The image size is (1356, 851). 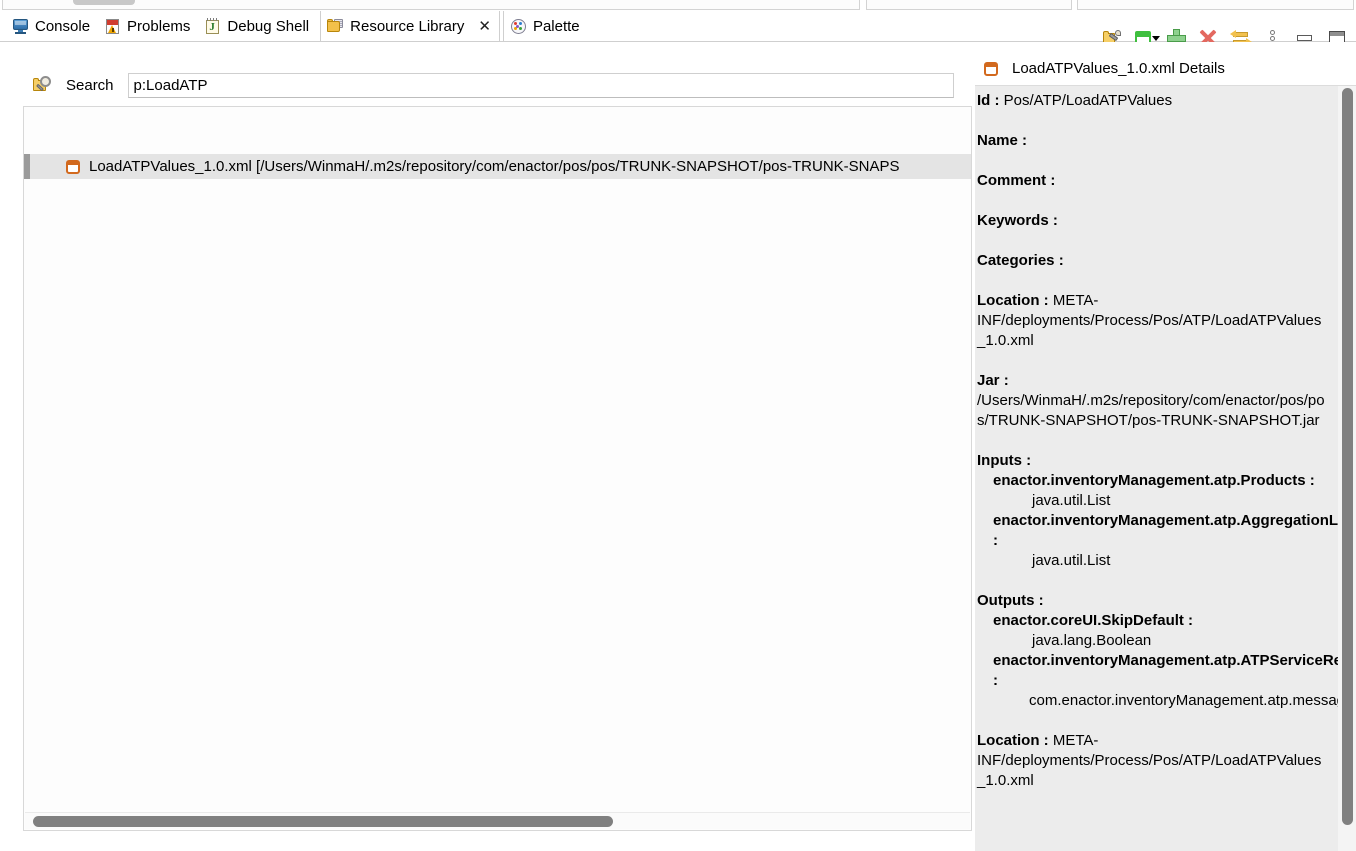 I want to click on details-header: LoadATPValues_1.0.xml Details, so click(x=1165, y=69).